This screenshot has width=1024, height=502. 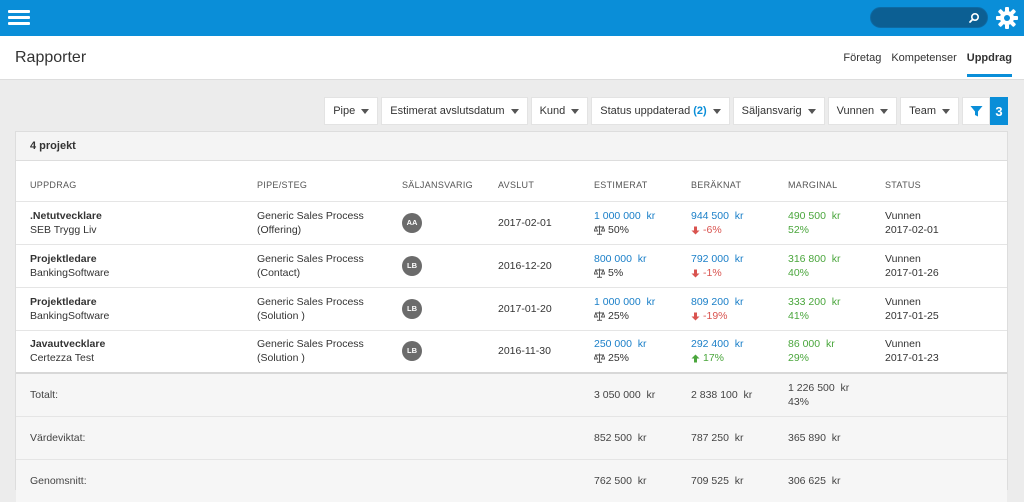 I want to click on status-date: 2017-01-23, so click(x=912, y=358).